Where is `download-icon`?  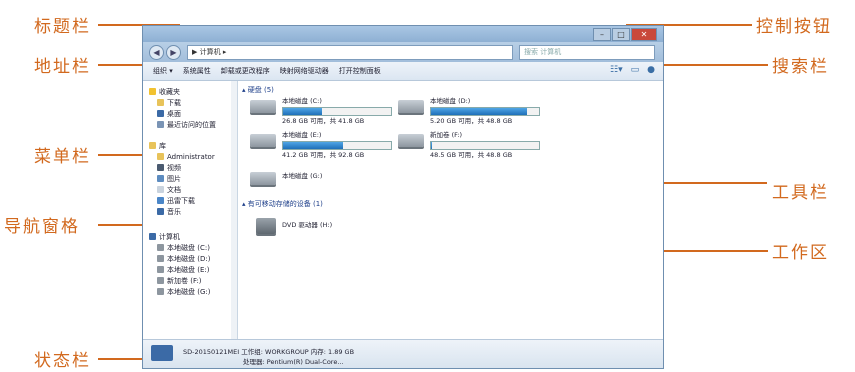 download-icon is located at coordinates (160, 200).